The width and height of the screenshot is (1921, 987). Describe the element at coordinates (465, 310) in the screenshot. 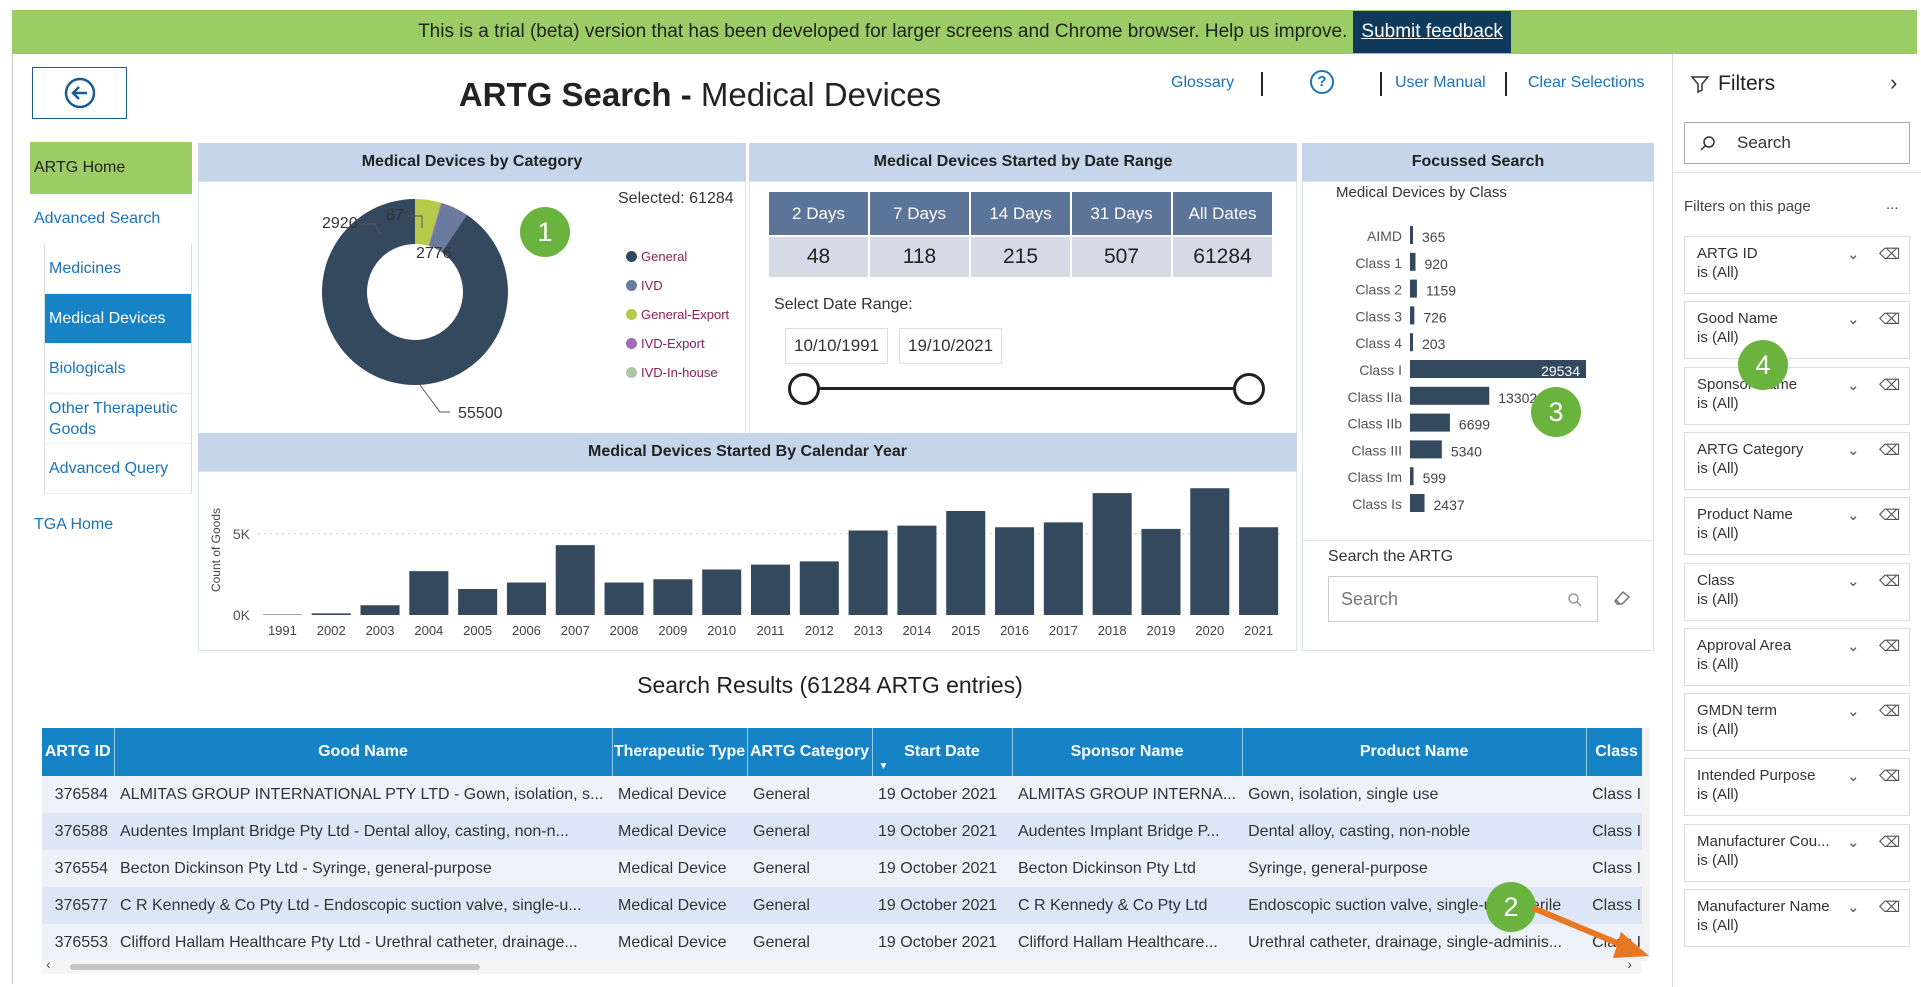

I see `category-donut-chart: 55500 2920 2776 87` at that location.